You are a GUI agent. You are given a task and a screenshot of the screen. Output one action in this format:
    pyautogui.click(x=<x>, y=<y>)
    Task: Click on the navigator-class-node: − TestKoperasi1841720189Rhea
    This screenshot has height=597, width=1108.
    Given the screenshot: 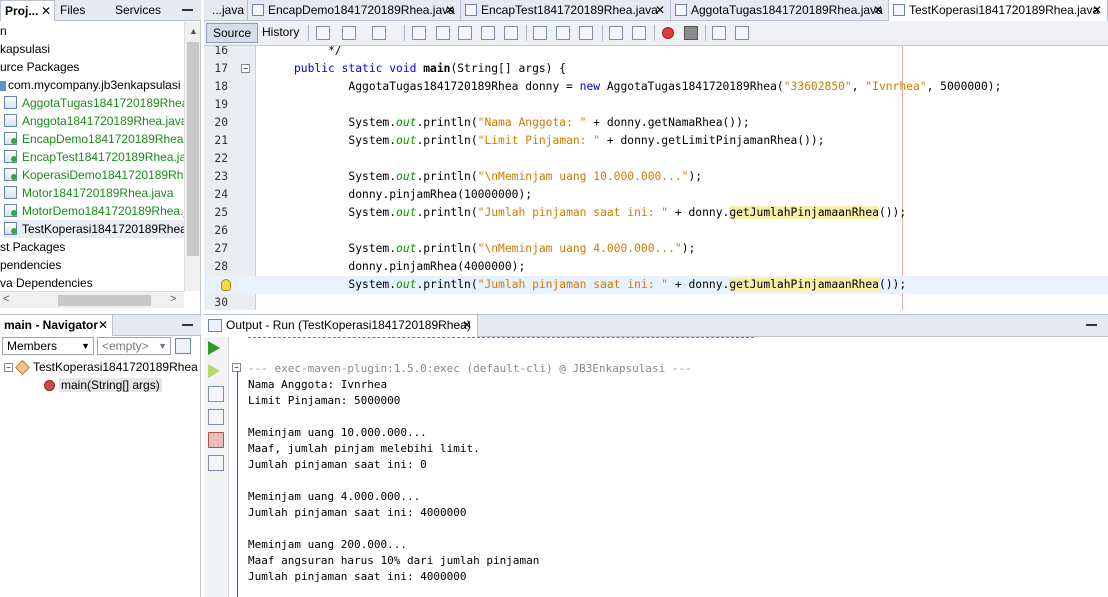 What is the action you would take?
    pyautogui.click(x=101, y=367)
    